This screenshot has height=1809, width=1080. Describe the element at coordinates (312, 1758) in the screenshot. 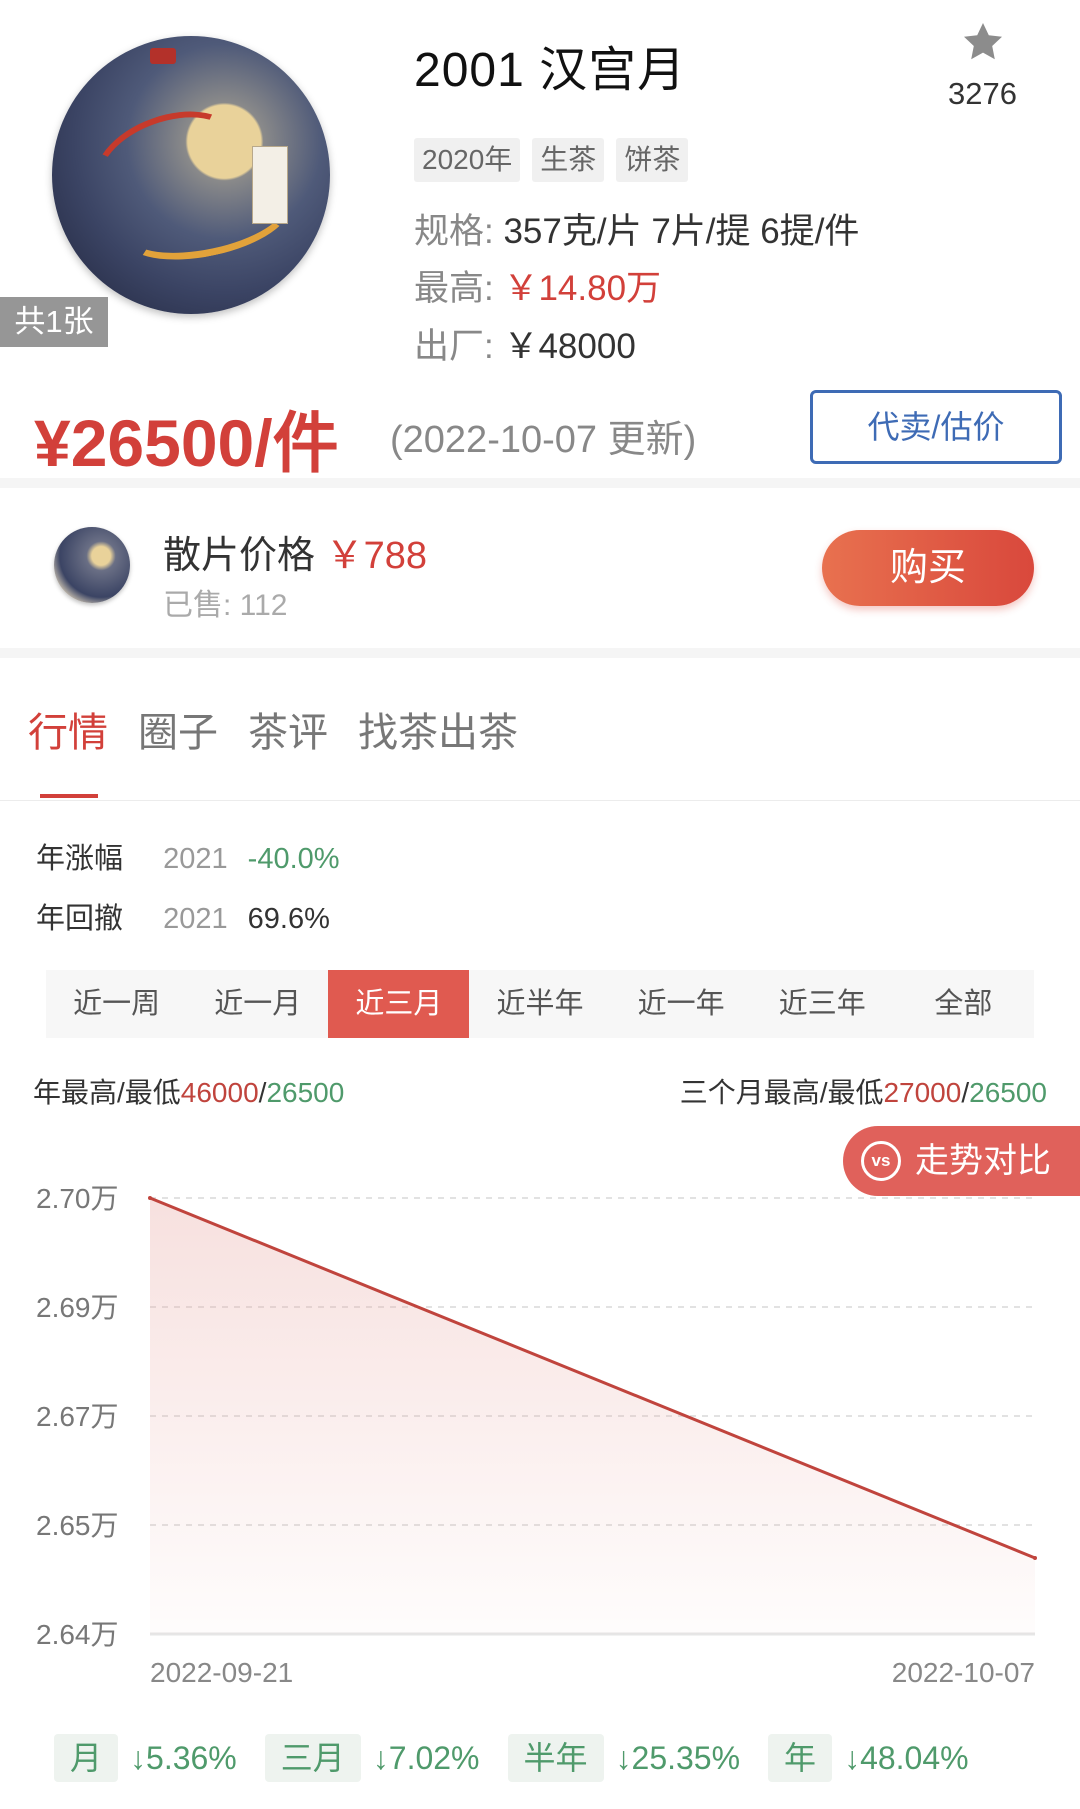

I see `change-label-three-months: 三月` at that location.